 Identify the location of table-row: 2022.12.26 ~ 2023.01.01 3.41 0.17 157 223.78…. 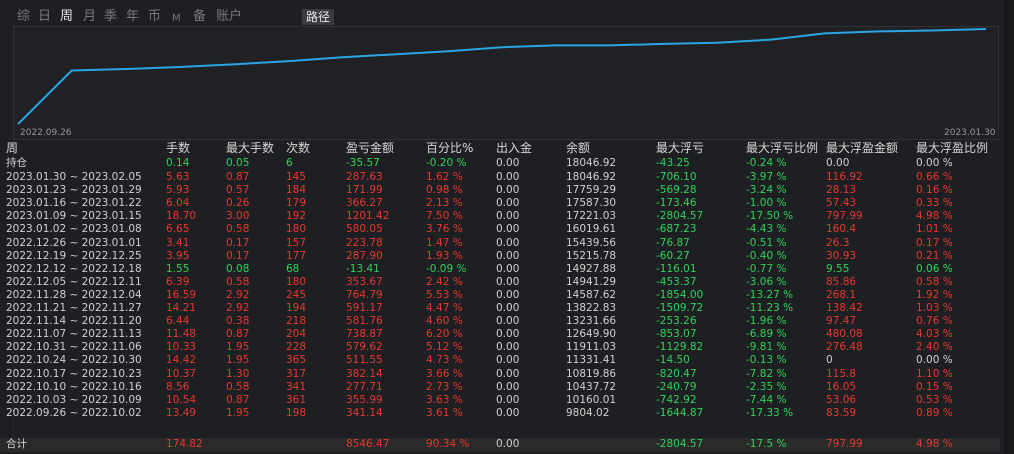
(500, 243).